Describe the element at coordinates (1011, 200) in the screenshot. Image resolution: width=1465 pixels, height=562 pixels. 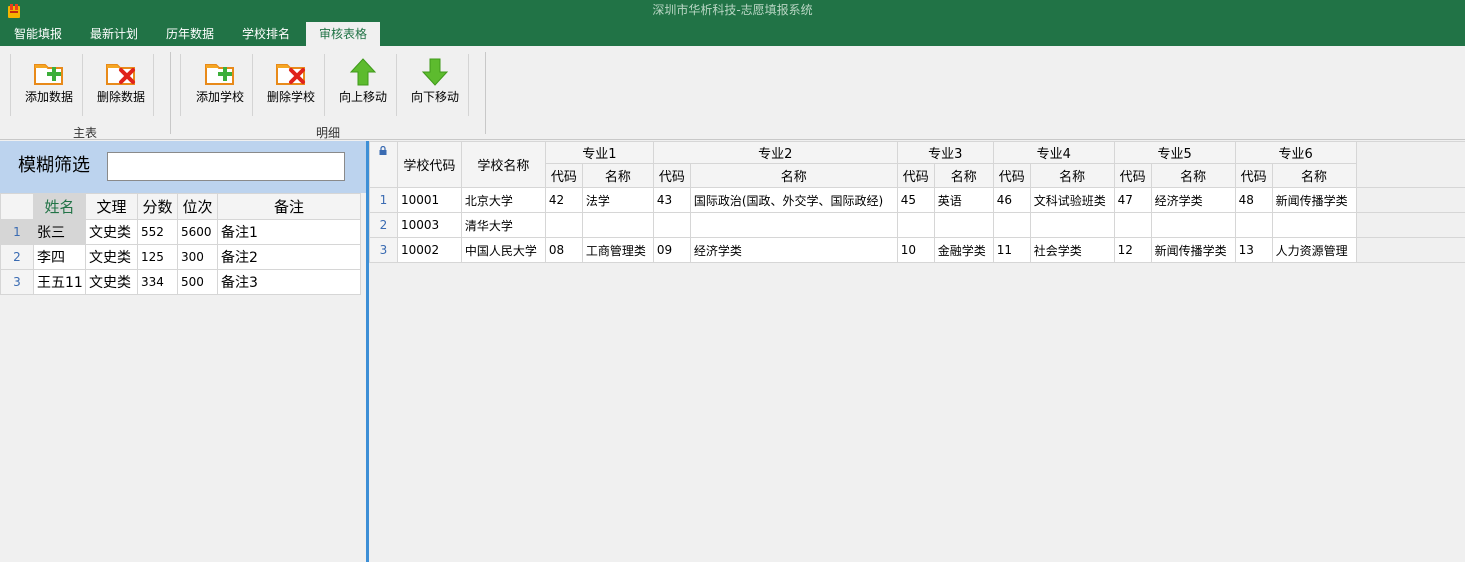
I see `cell-major-code: 46` at that location.